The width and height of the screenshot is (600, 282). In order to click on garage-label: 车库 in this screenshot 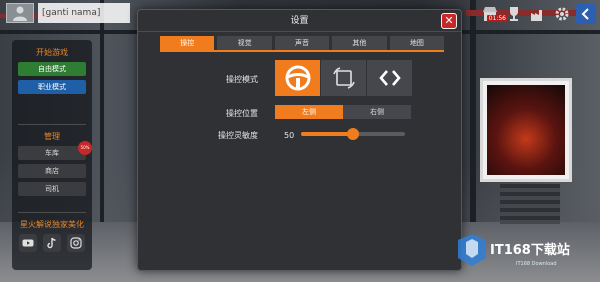, I will do `click(52, 153)`.